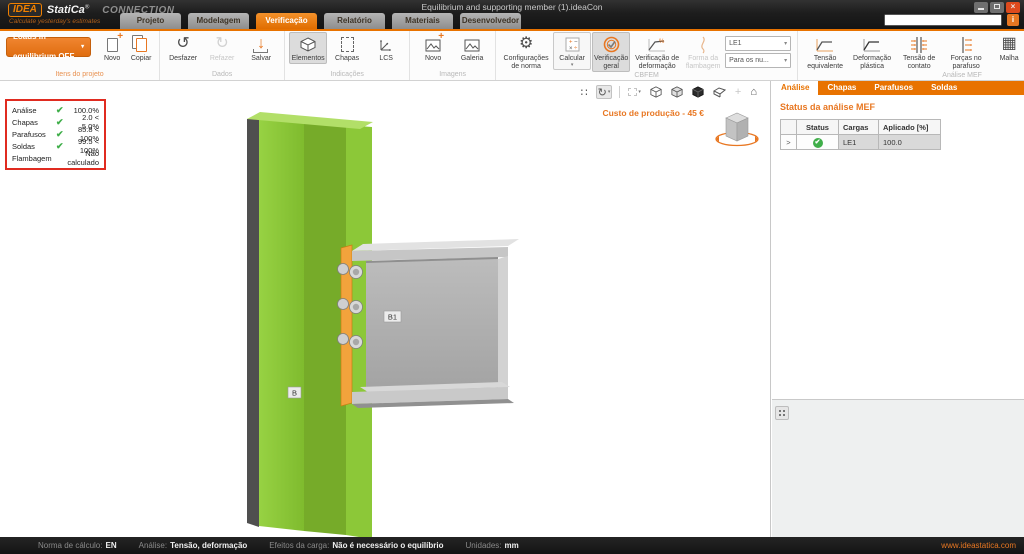 This screenshot has height=554, width=1024. I want to click on tab-analise: Análise, so click(795, 88).